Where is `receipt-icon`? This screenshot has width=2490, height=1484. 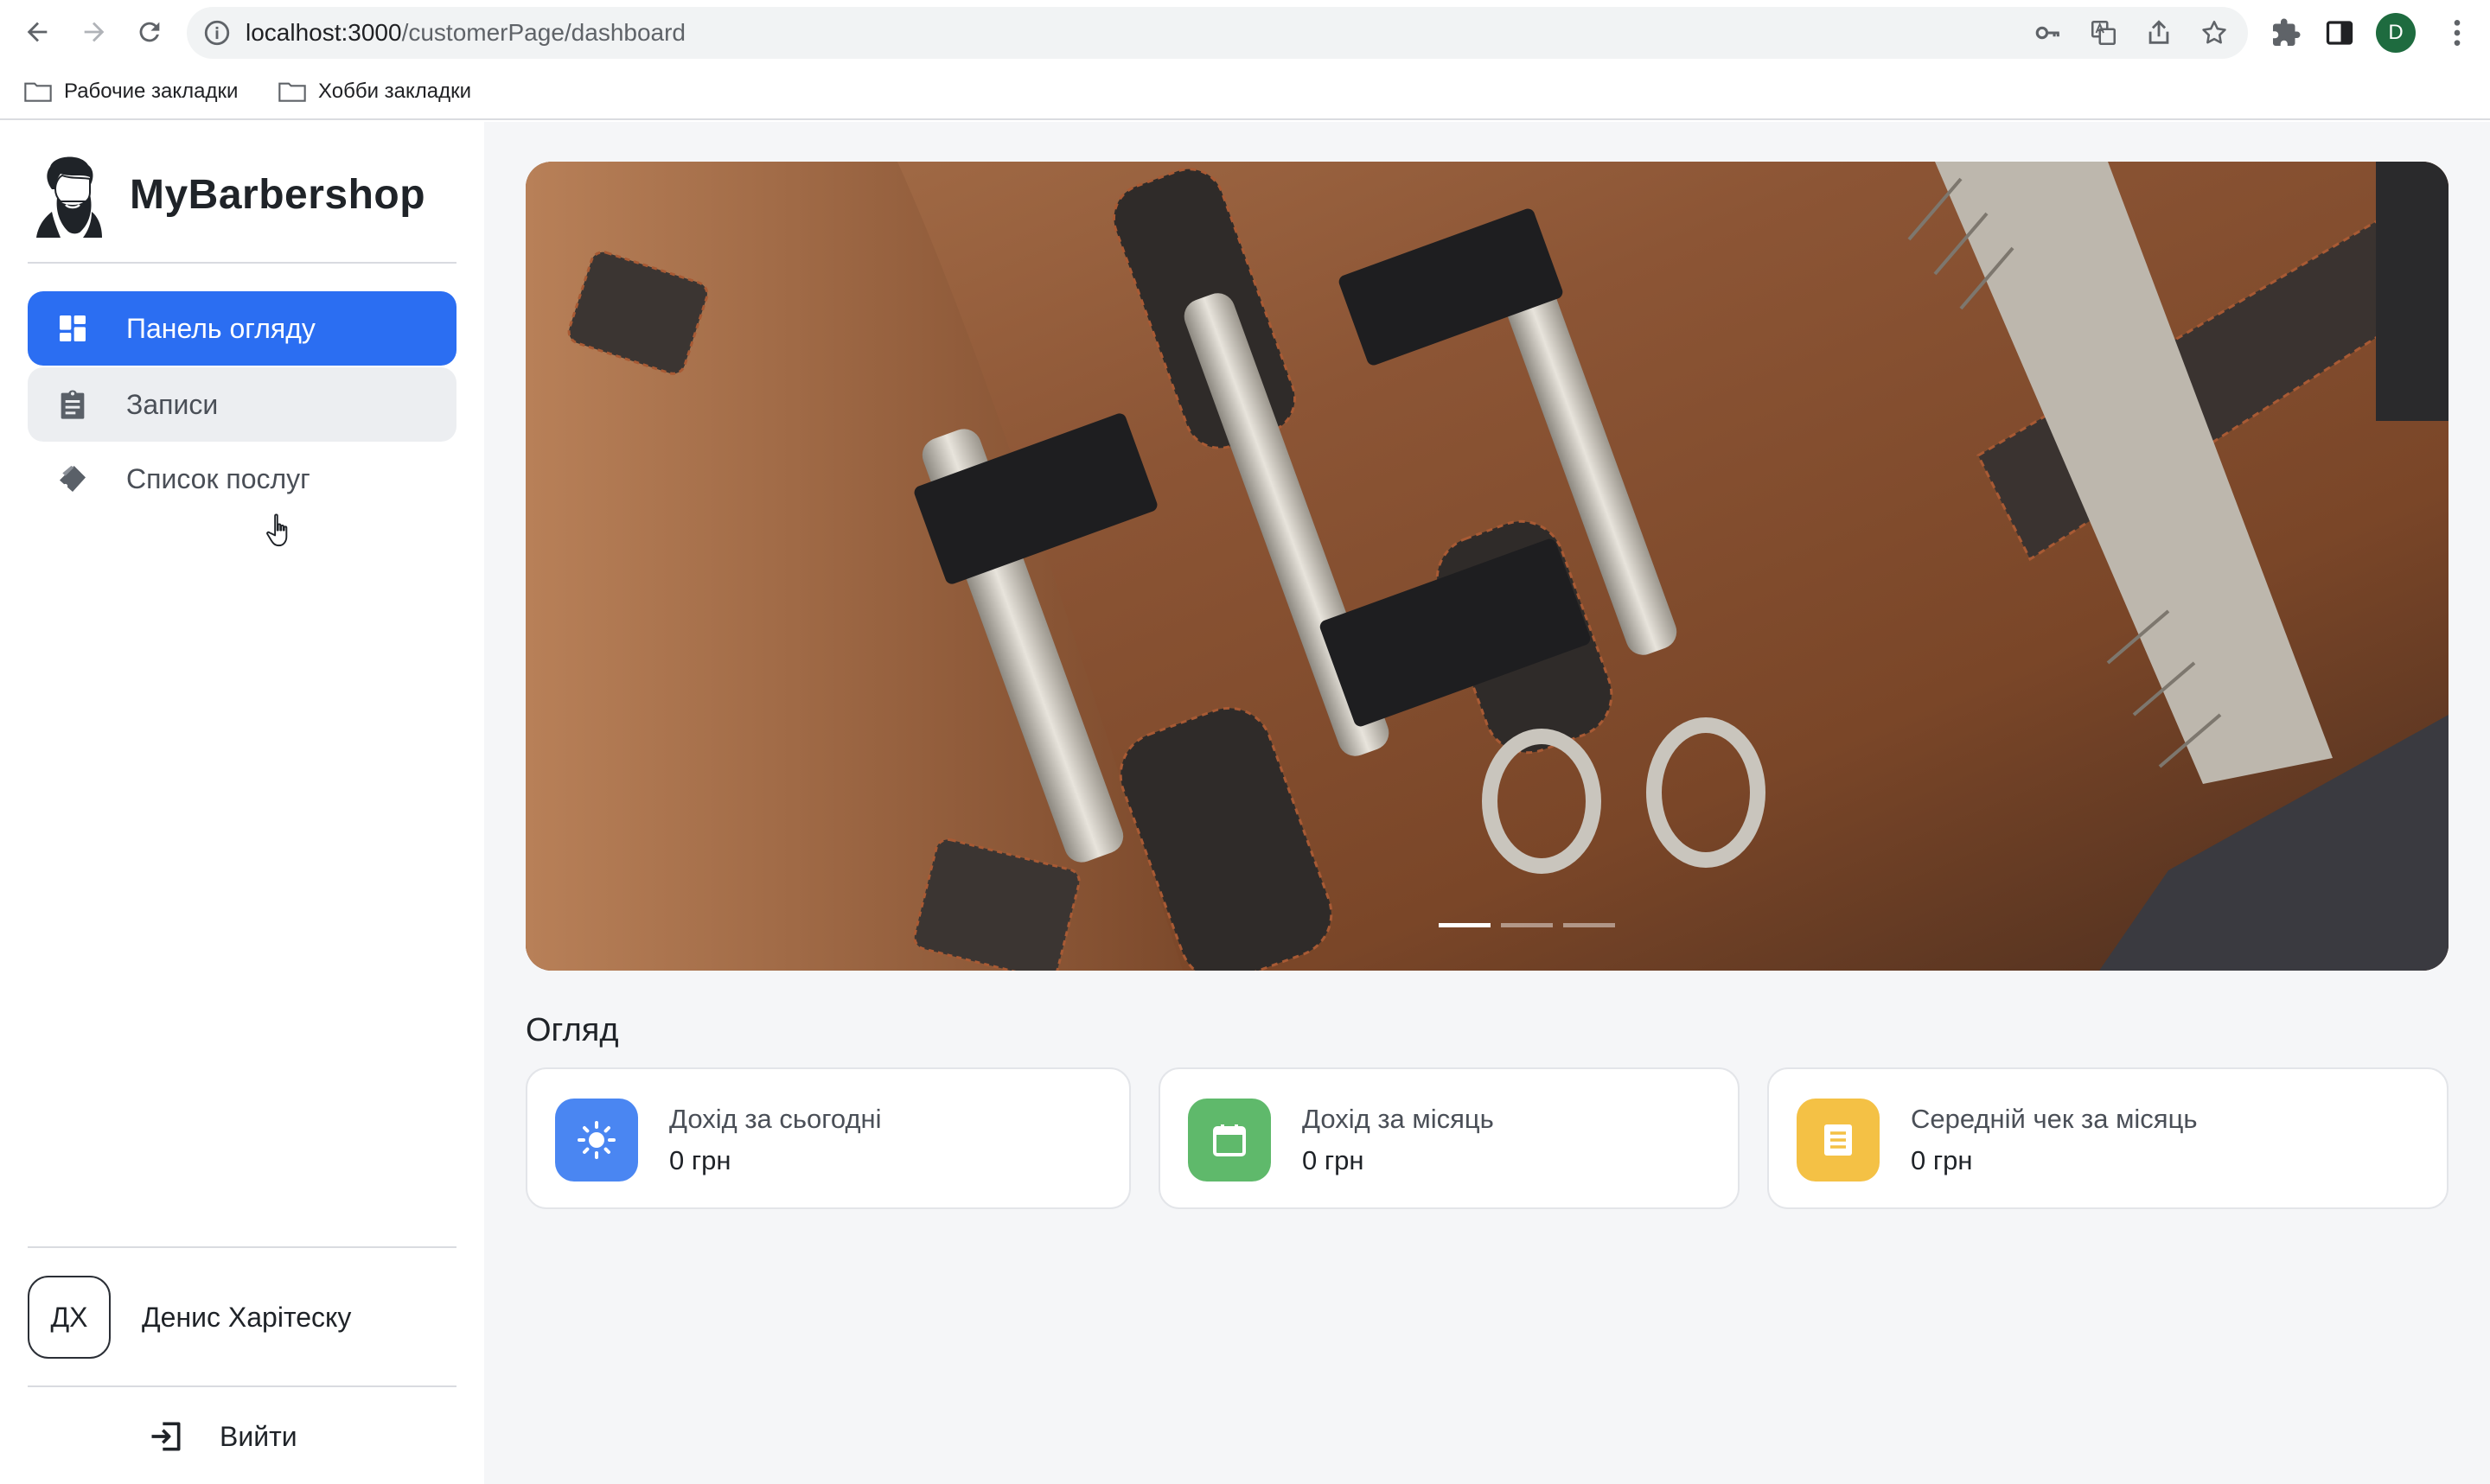
receipt-icon is located at coordinates (1838, 1140).